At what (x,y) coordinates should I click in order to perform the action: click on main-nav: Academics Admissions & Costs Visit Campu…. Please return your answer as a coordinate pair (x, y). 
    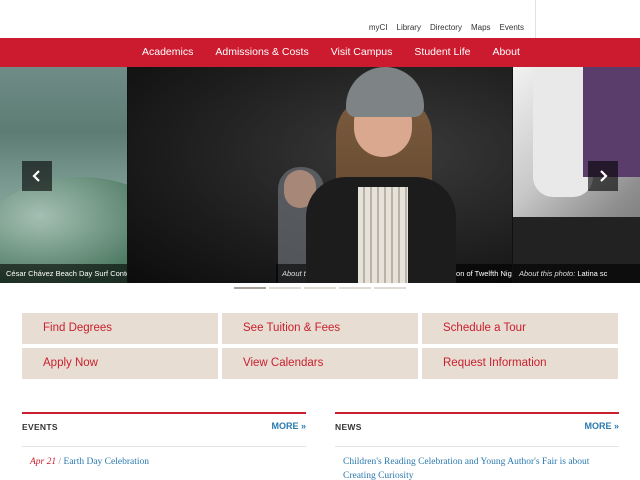
    Looking at the image, I should click on (320, 52).